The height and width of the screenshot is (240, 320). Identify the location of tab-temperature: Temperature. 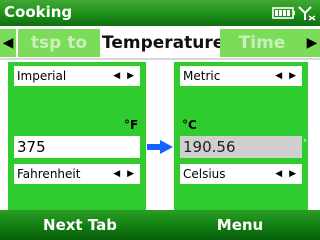
(163, 43).